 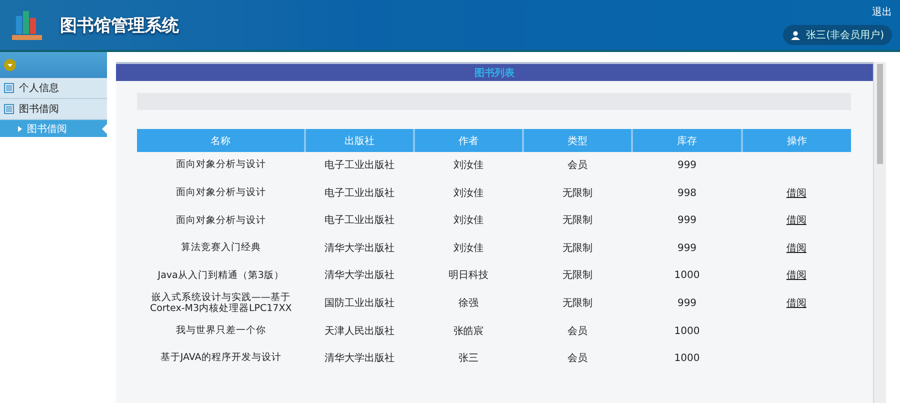 I want to click on scrollbar, so click(x=879, y=232).